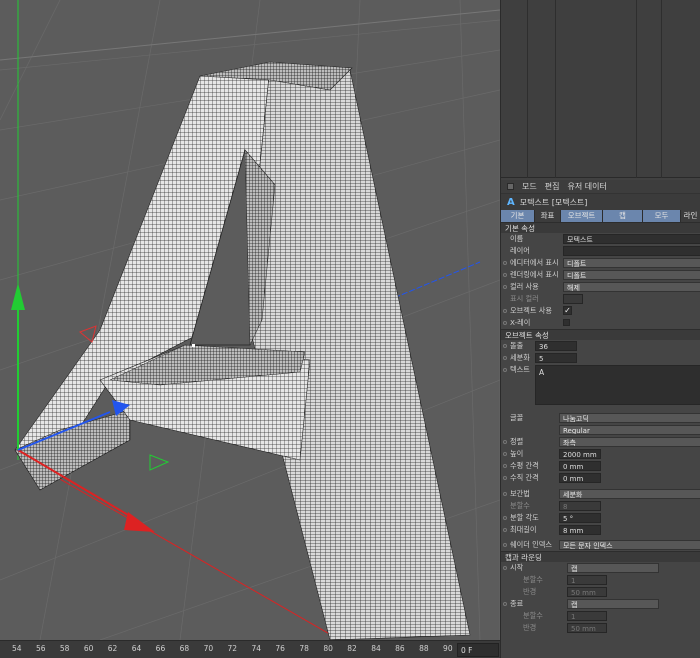 The image size is (700, 658). What do you see at coordinates (600, 89) in the screenshot?
I see `object-manager` at bounding box center [600, 89].